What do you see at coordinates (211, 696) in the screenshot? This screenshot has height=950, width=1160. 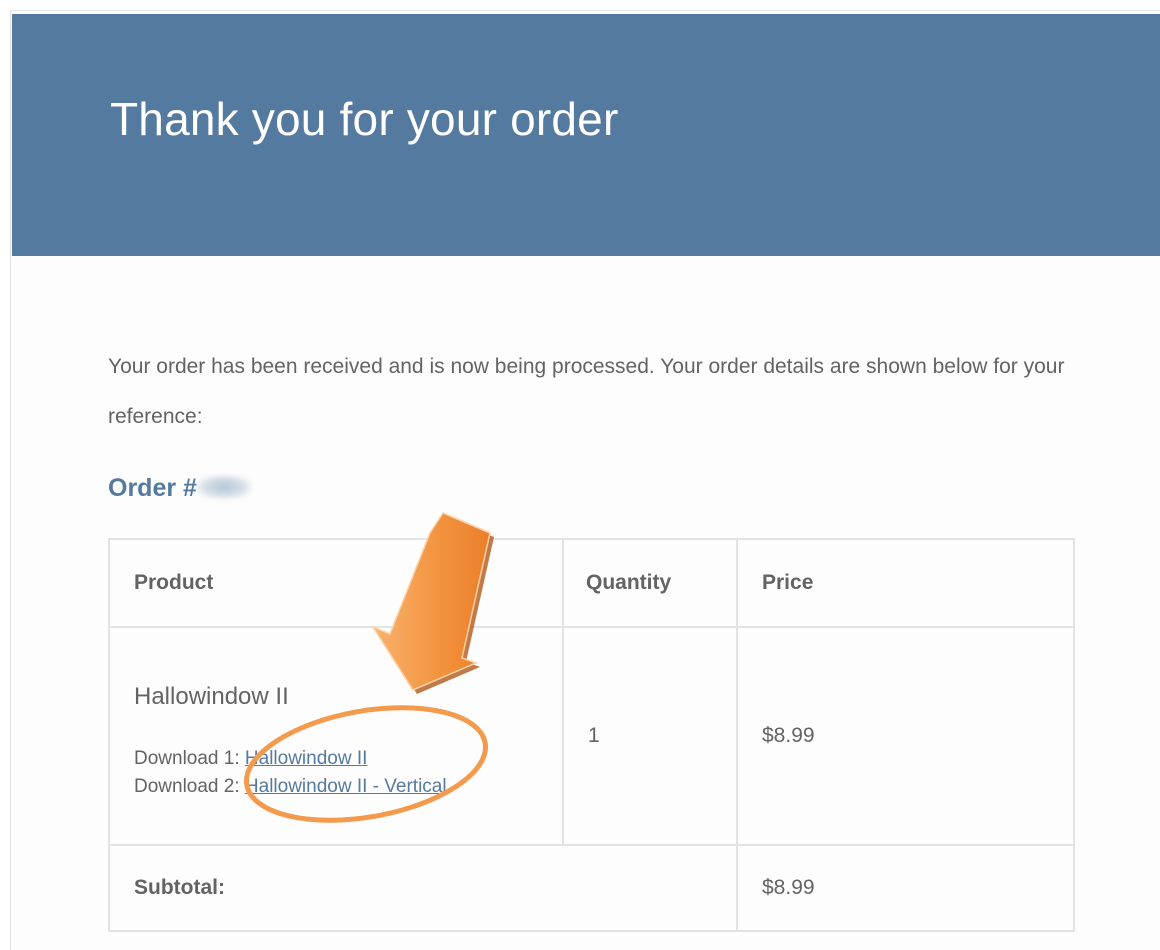 I see `product-name: Hallowindow II` at bounding box center [211, 696].